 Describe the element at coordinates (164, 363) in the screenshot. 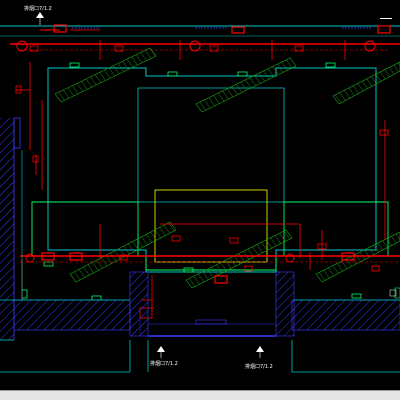

I see `bottom-left-label: 排烟口7/1.2` at that location.